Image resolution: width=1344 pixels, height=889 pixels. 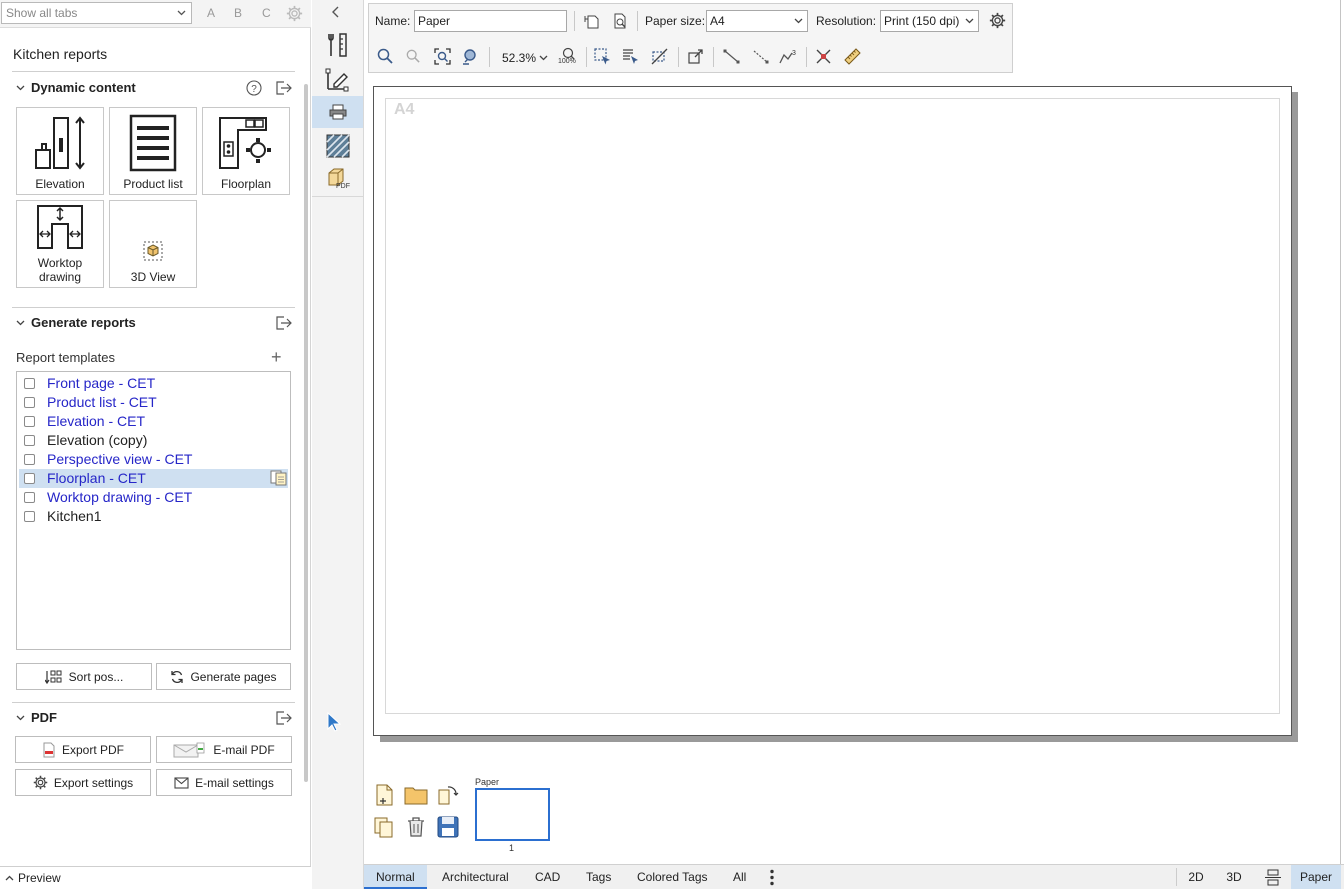 I want to click on delete-page-icon, so click(x=416, y=827).